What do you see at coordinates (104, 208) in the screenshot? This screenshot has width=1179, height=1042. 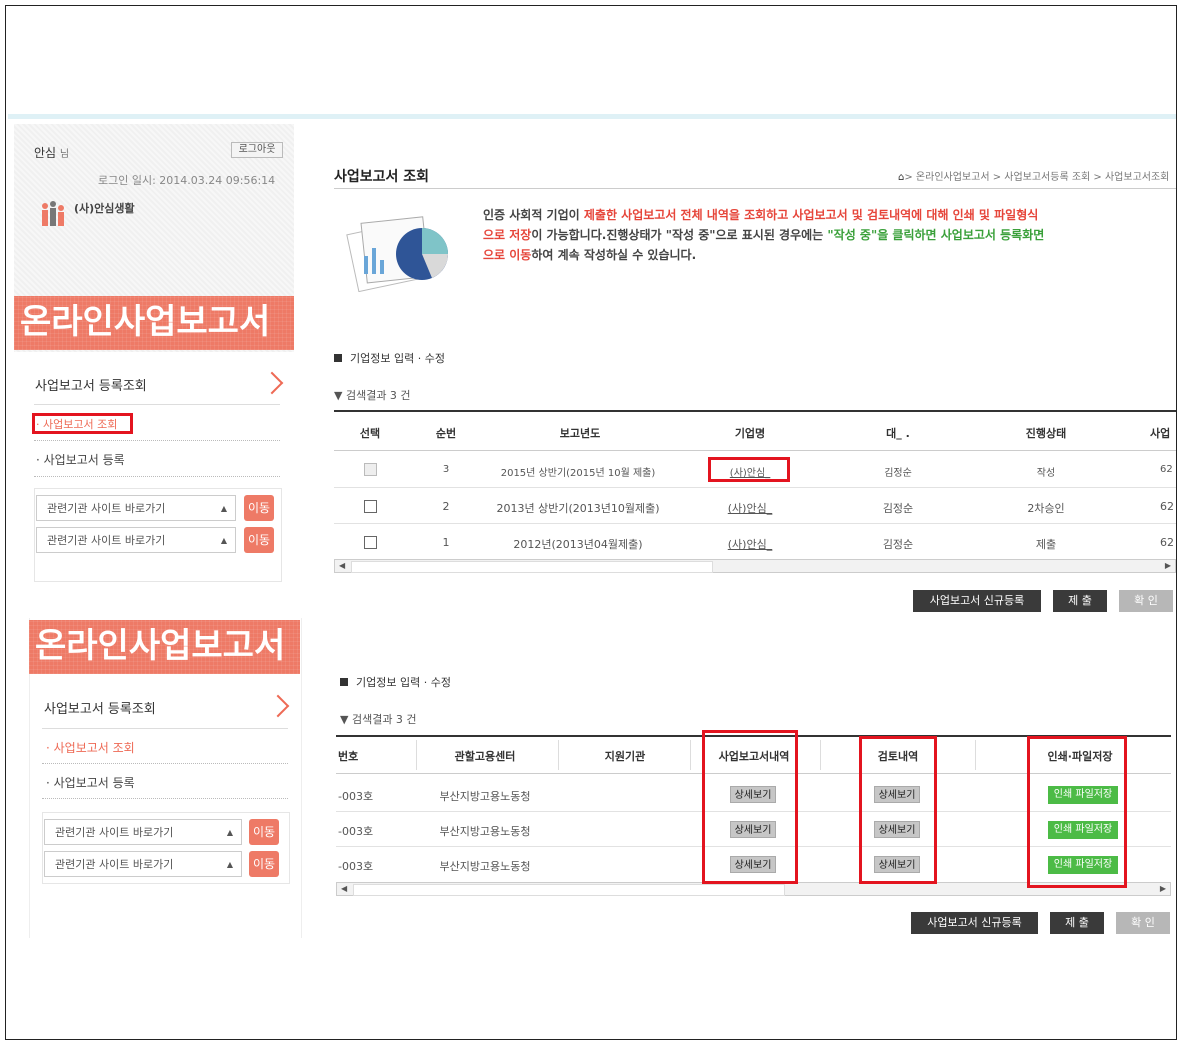 I see `company-name: (사)안심생활` at bounding box center [104, 208].